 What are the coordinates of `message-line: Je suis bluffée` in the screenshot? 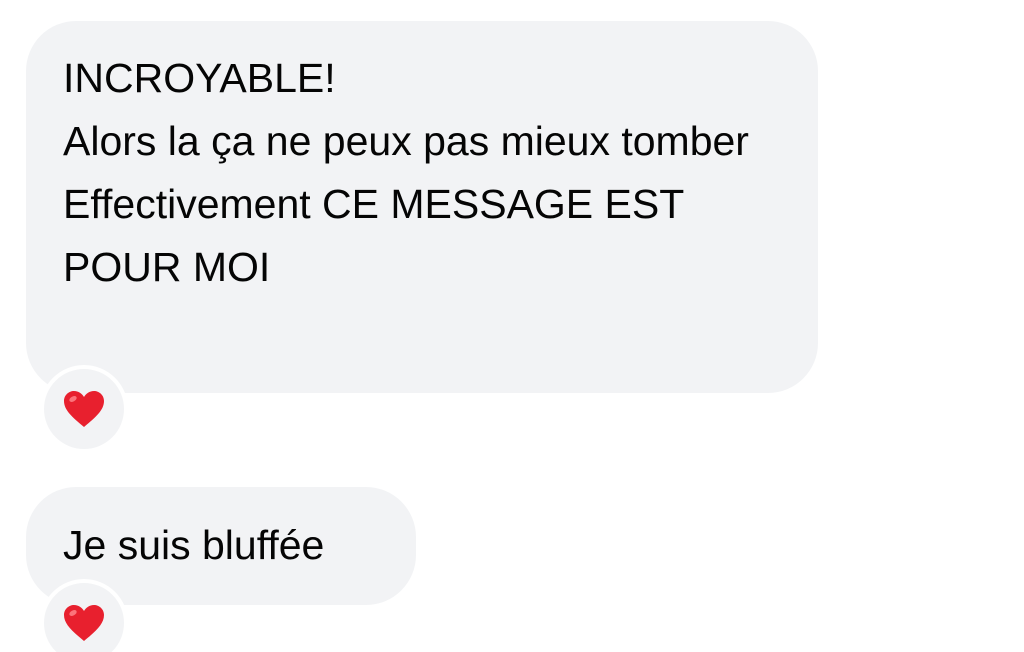 It's located at (194, 545).